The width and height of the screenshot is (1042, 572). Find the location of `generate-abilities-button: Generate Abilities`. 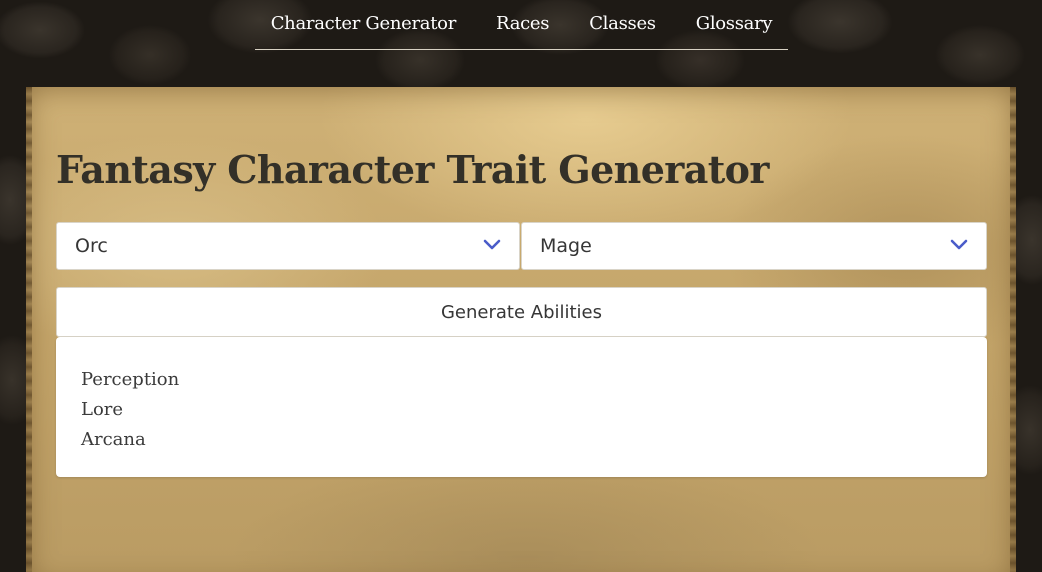

generate-abilities-button: Generate Abilities is located at coordinates (521, 312).